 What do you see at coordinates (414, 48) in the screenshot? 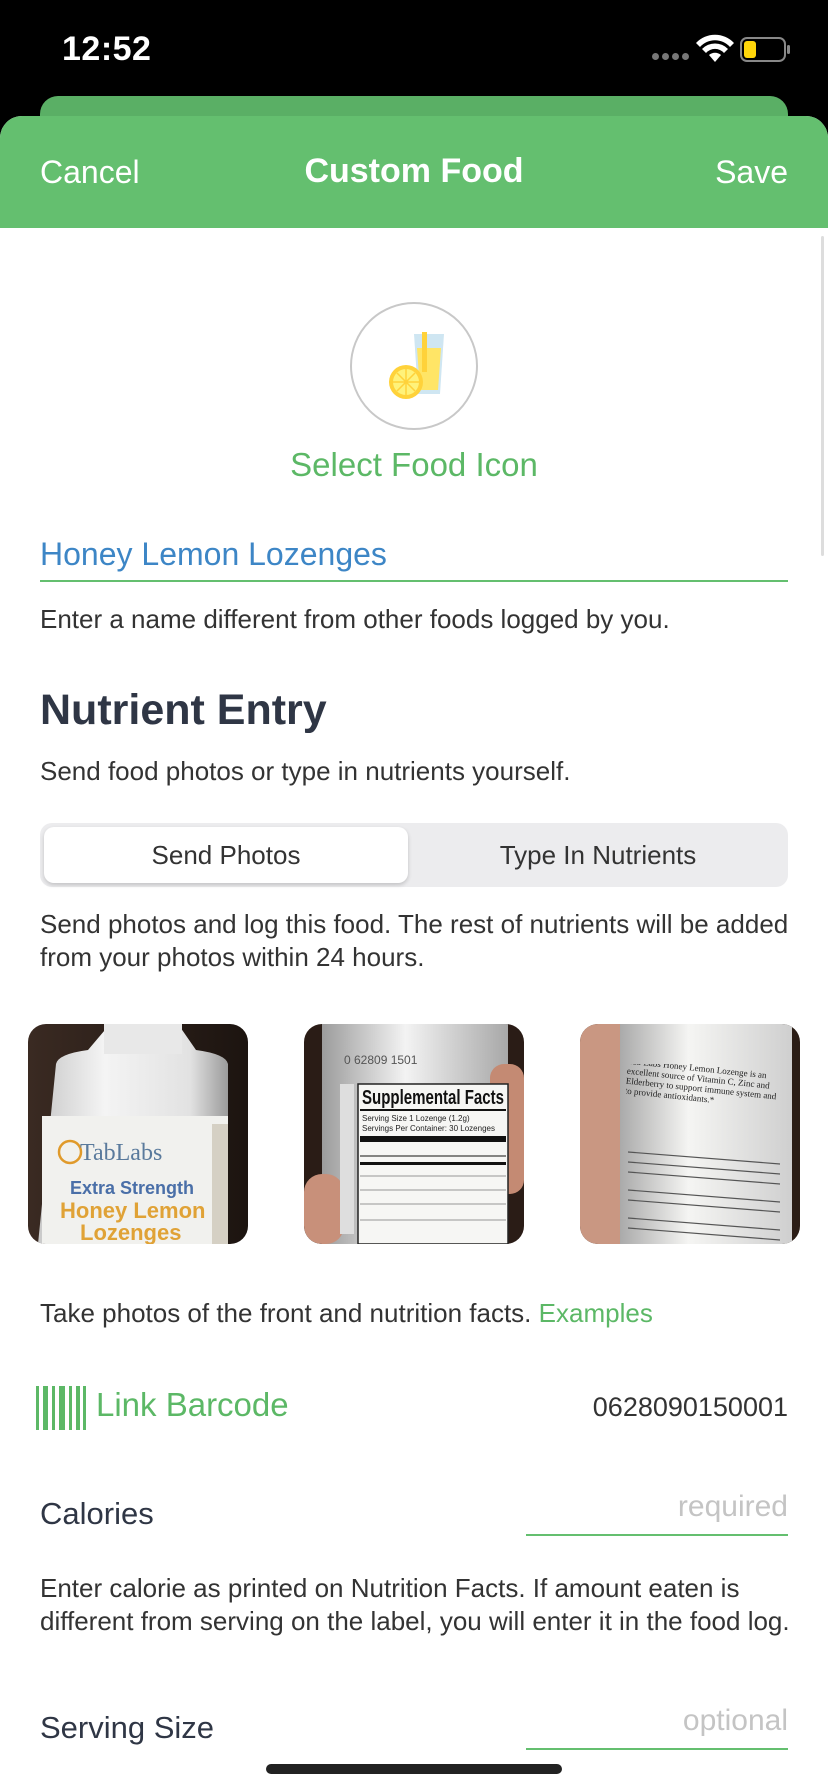
I see `status-bar: 12:52` at bounding box center [414, 48].